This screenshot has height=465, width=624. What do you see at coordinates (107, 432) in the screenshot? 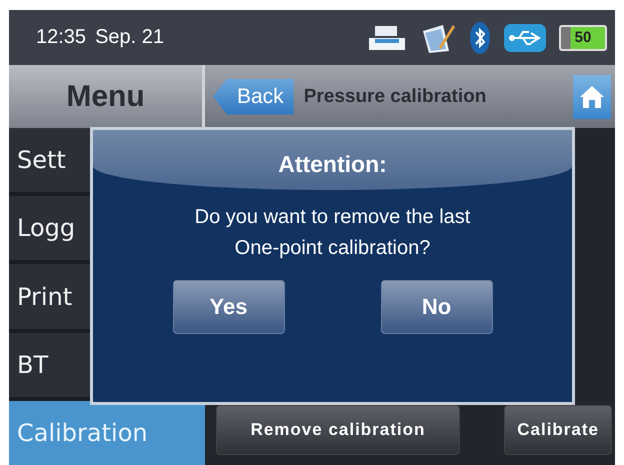
I see `menu-item: Calibration` at bounding box center [107, 432].